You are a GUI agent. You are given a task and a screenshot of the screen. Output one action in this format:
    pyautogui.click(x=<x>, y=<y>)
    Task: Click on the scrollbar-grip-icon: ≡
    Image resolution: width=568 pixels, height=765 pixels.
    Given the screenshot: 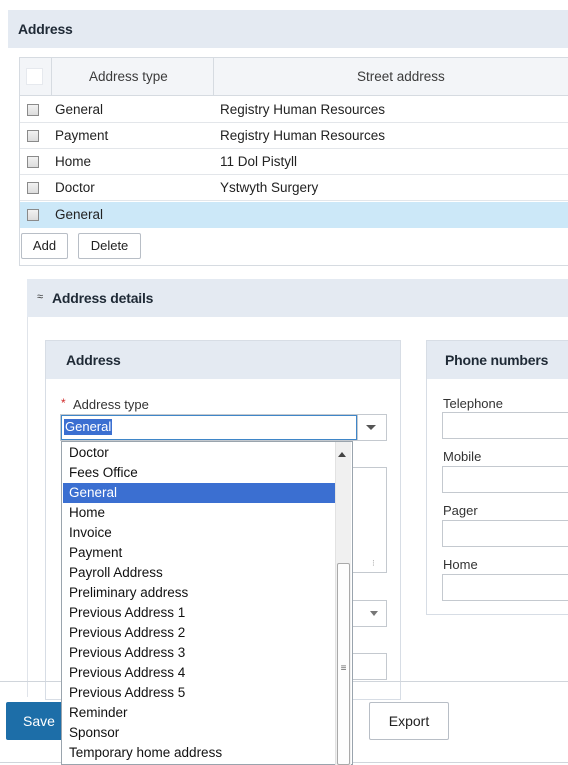 What is the action you would take?
    pyautogui.click(x=343, y=668)
    